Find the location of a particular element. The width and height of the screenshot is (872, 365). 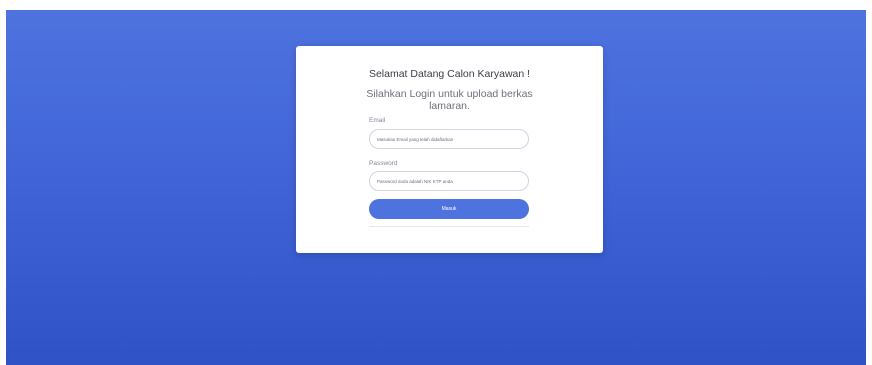

email-field is located at coordinates (449, 139).